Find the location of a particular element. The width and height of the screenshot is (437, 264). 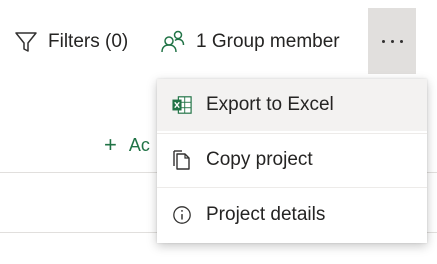

filters-button: Filters (0) is located at coordinates (71, 42).